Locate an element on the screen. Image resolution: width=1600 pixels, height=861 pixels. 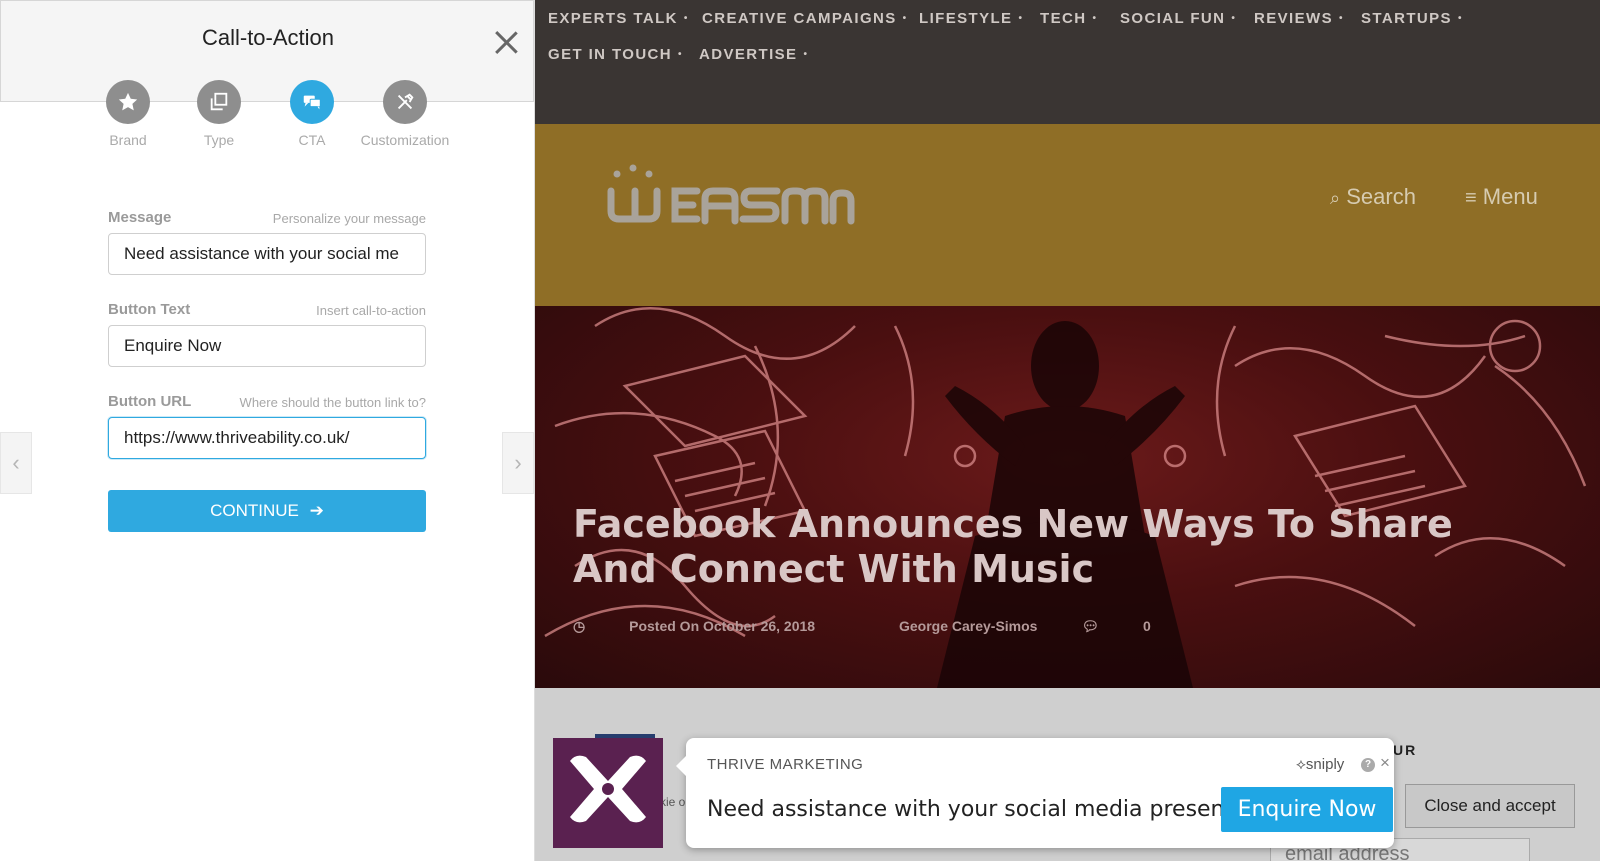
tools-icon is located at coordinates (405, 102).